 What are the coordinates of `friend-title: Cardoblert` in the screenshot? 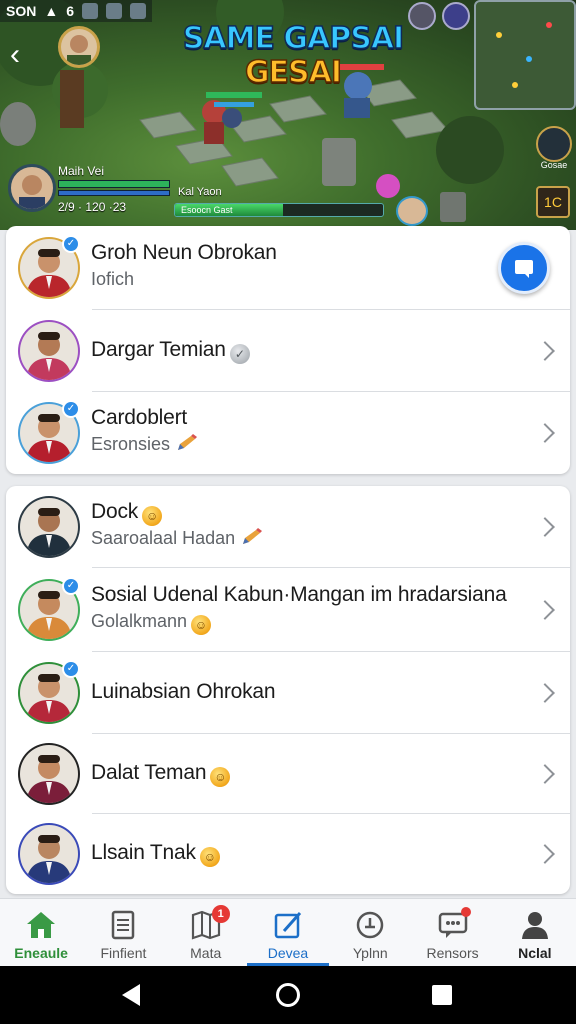 It's located at (139, 418).